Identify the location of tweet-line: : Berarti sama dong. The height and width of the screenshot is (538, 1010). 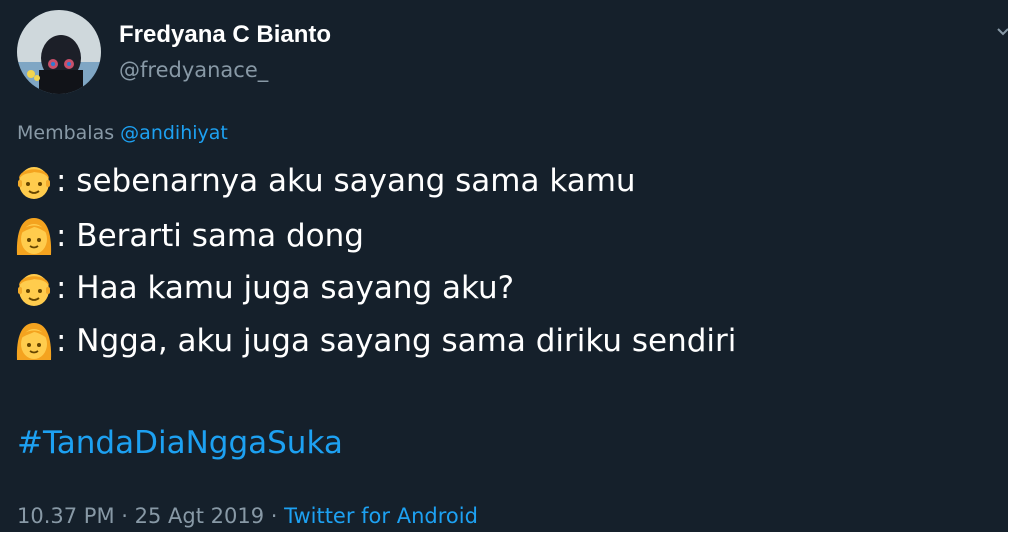
(189, 236).